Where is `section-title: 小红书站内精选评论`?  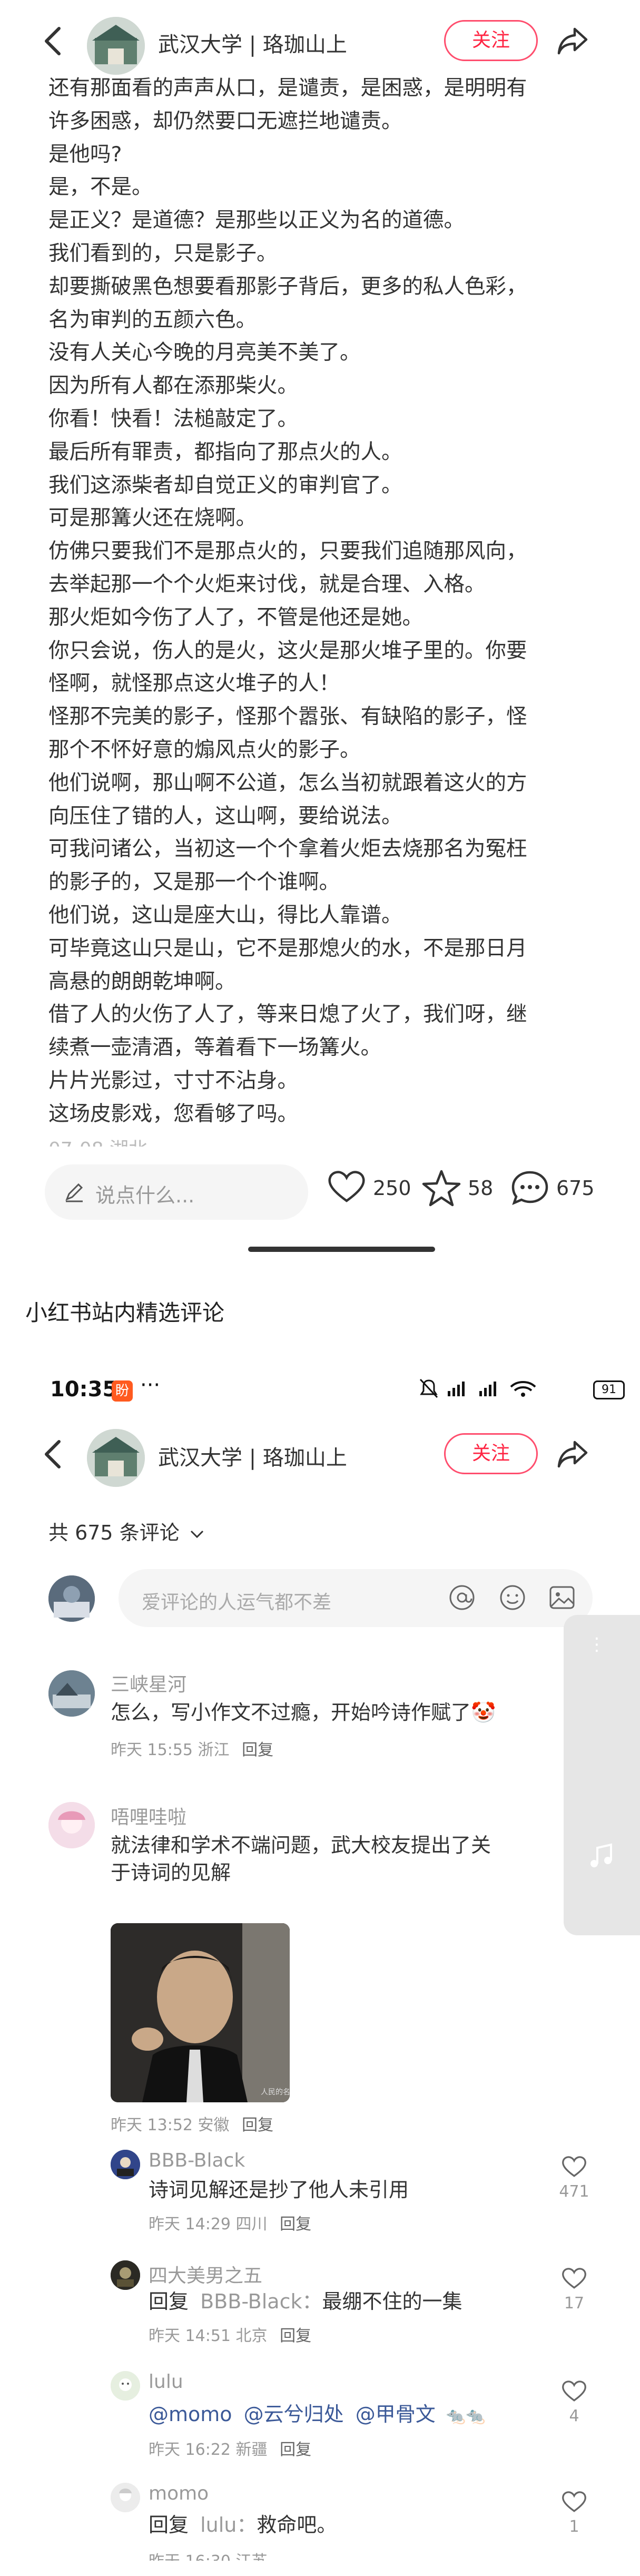 section-title: 小红书站内精选评论 is located at coordinates (125, 1313).